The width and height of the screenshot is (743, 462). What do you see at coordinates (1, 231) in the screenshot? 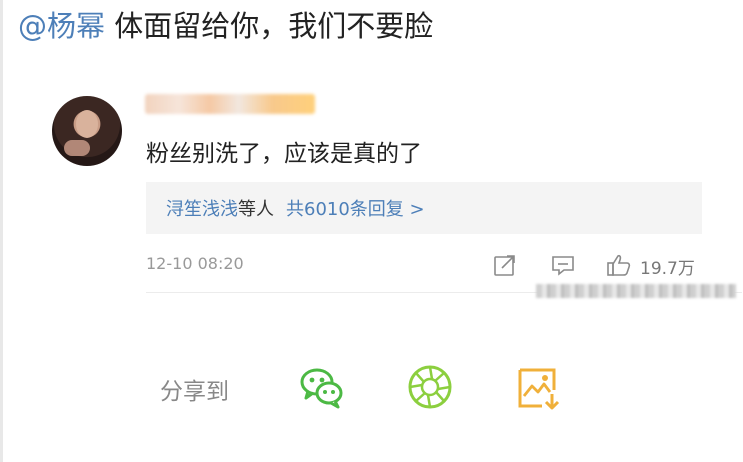
I see `left-edge-bar` at bounding box center [1, 231].